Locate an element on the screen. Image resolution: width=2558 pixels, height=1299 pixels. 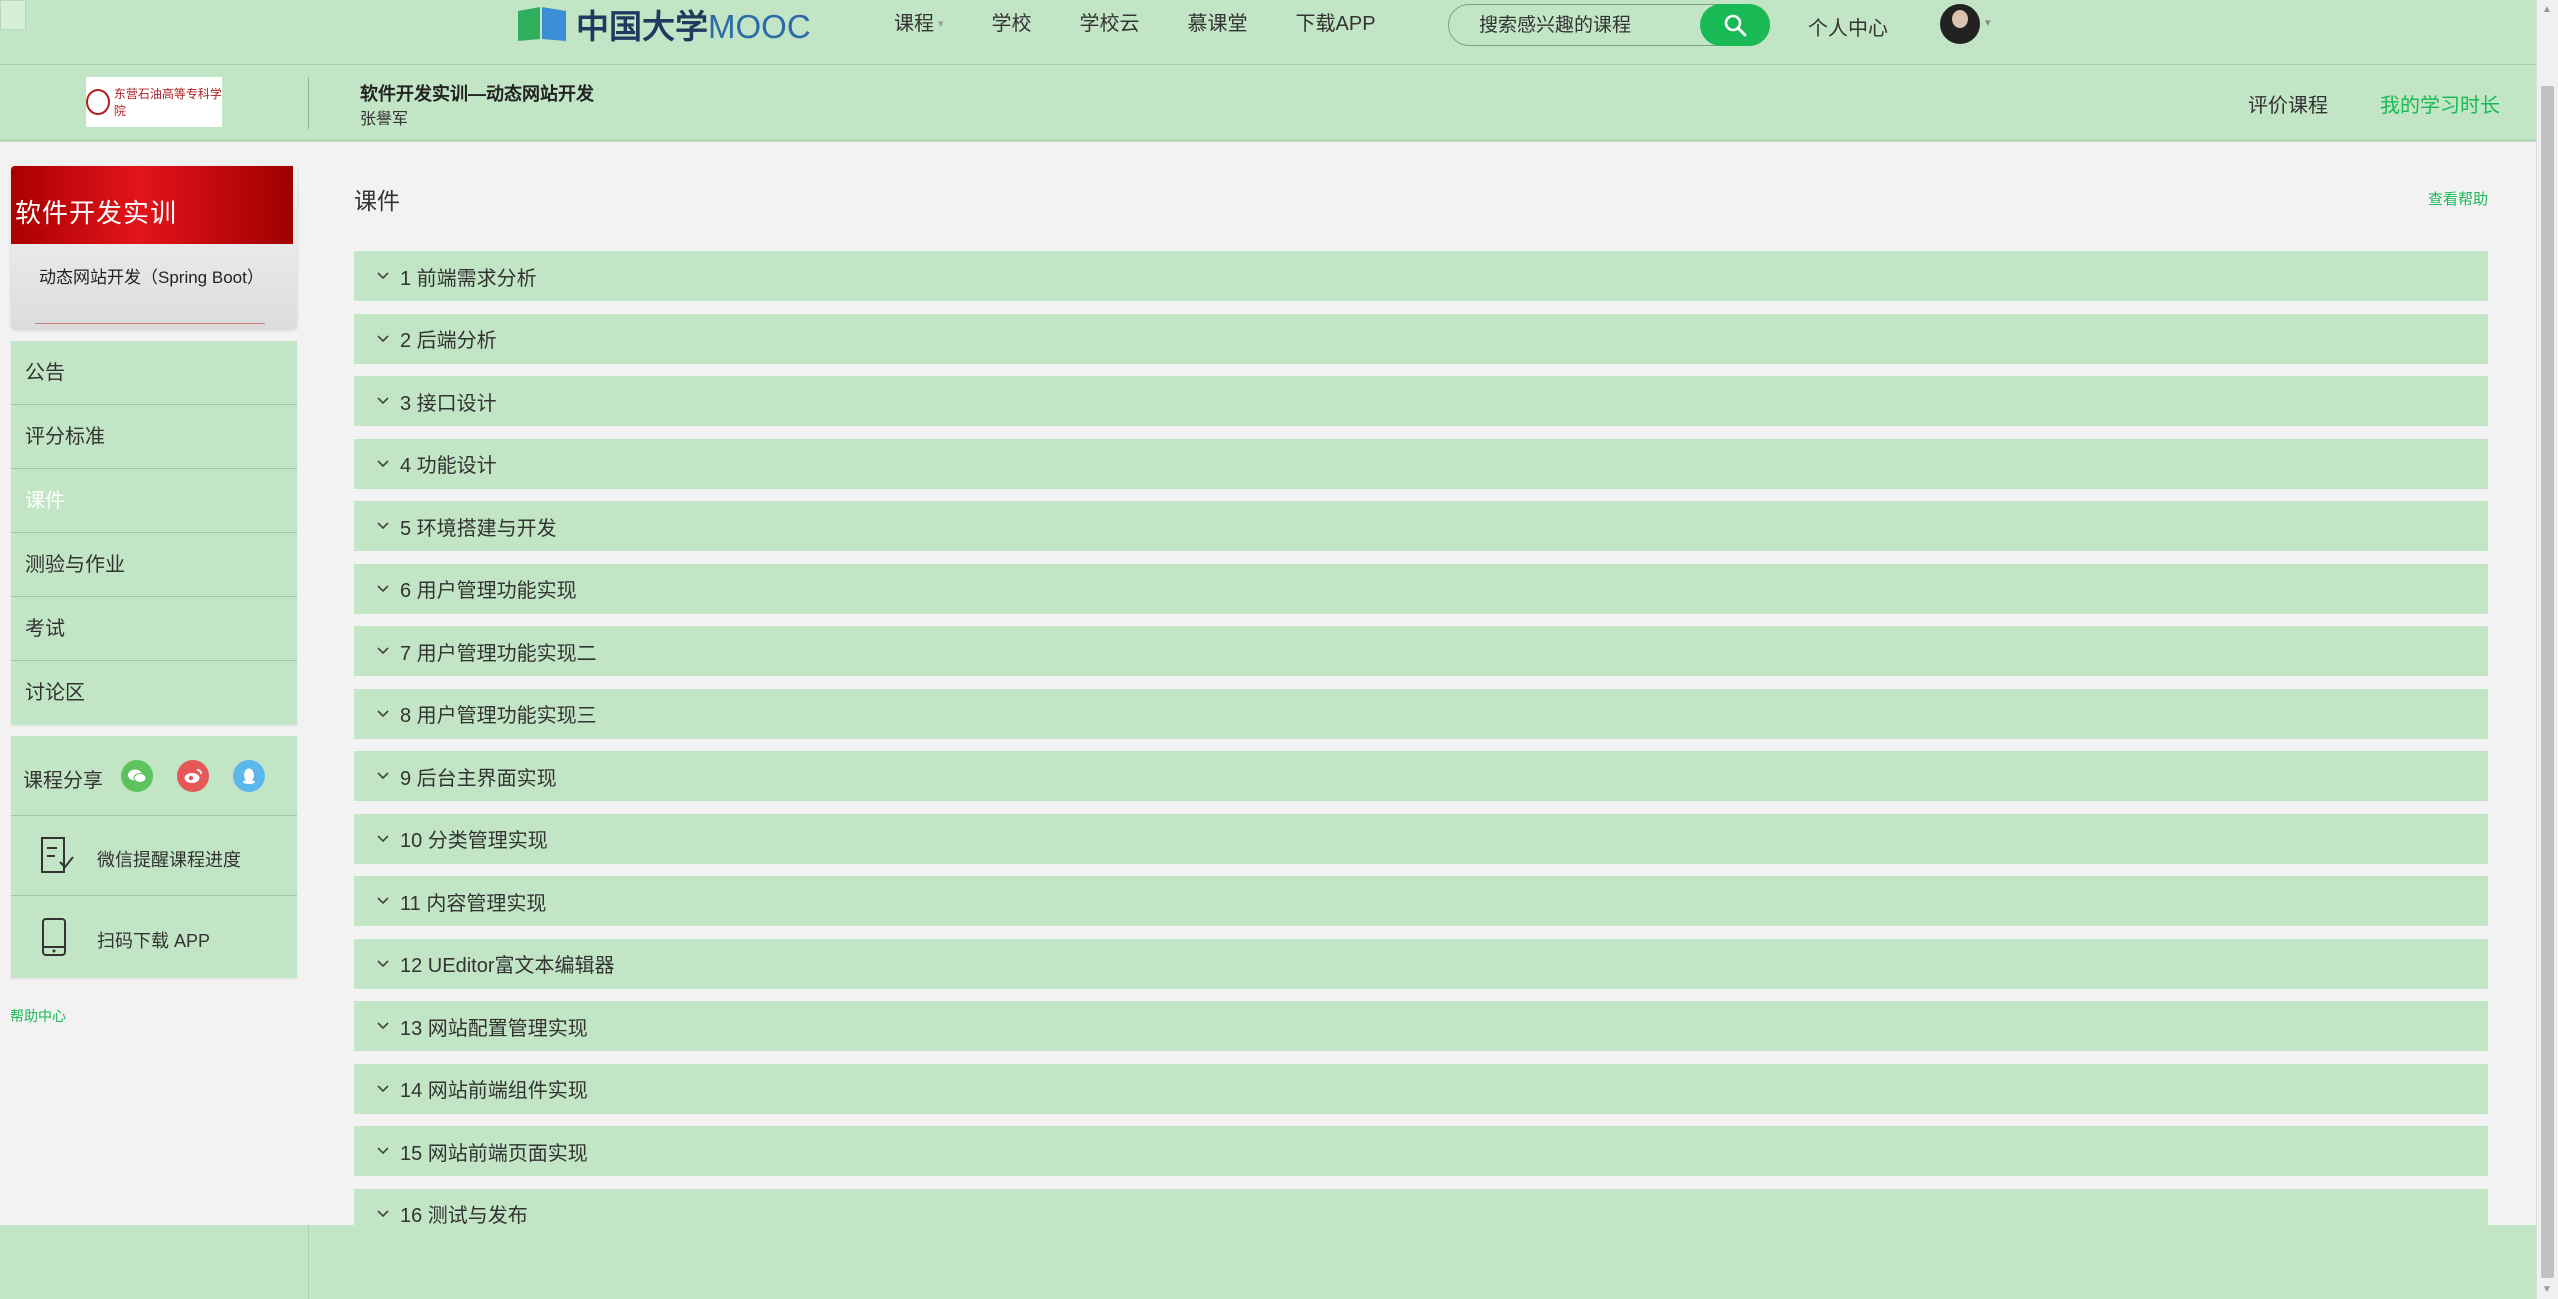
page-title: 课件 is located at coordinates (377, 201).